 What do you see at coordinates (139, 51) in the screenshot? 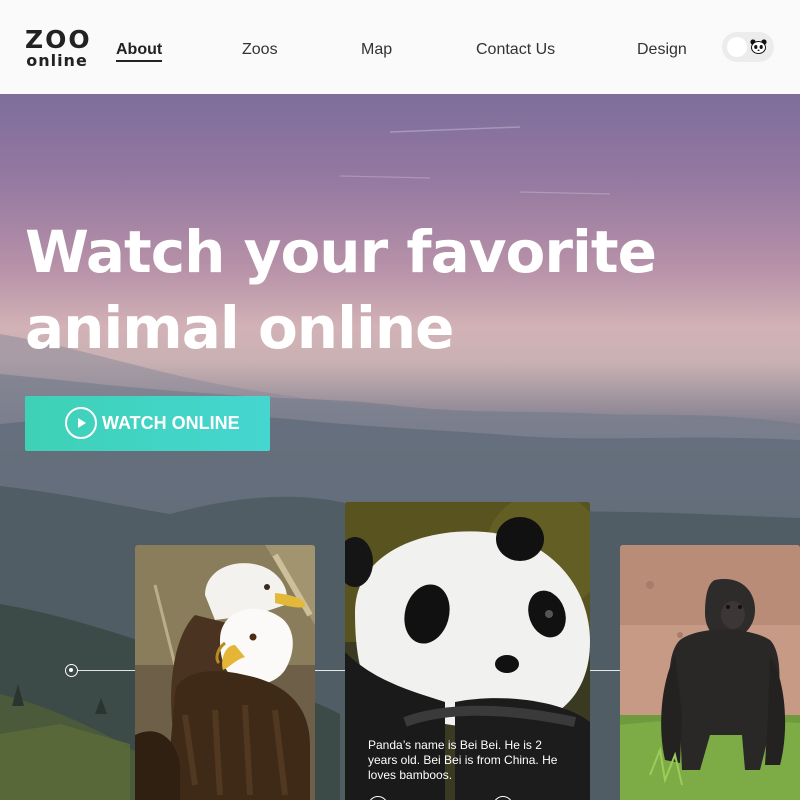
I see `nav-link-about: About` at bounding box center [139, 51].